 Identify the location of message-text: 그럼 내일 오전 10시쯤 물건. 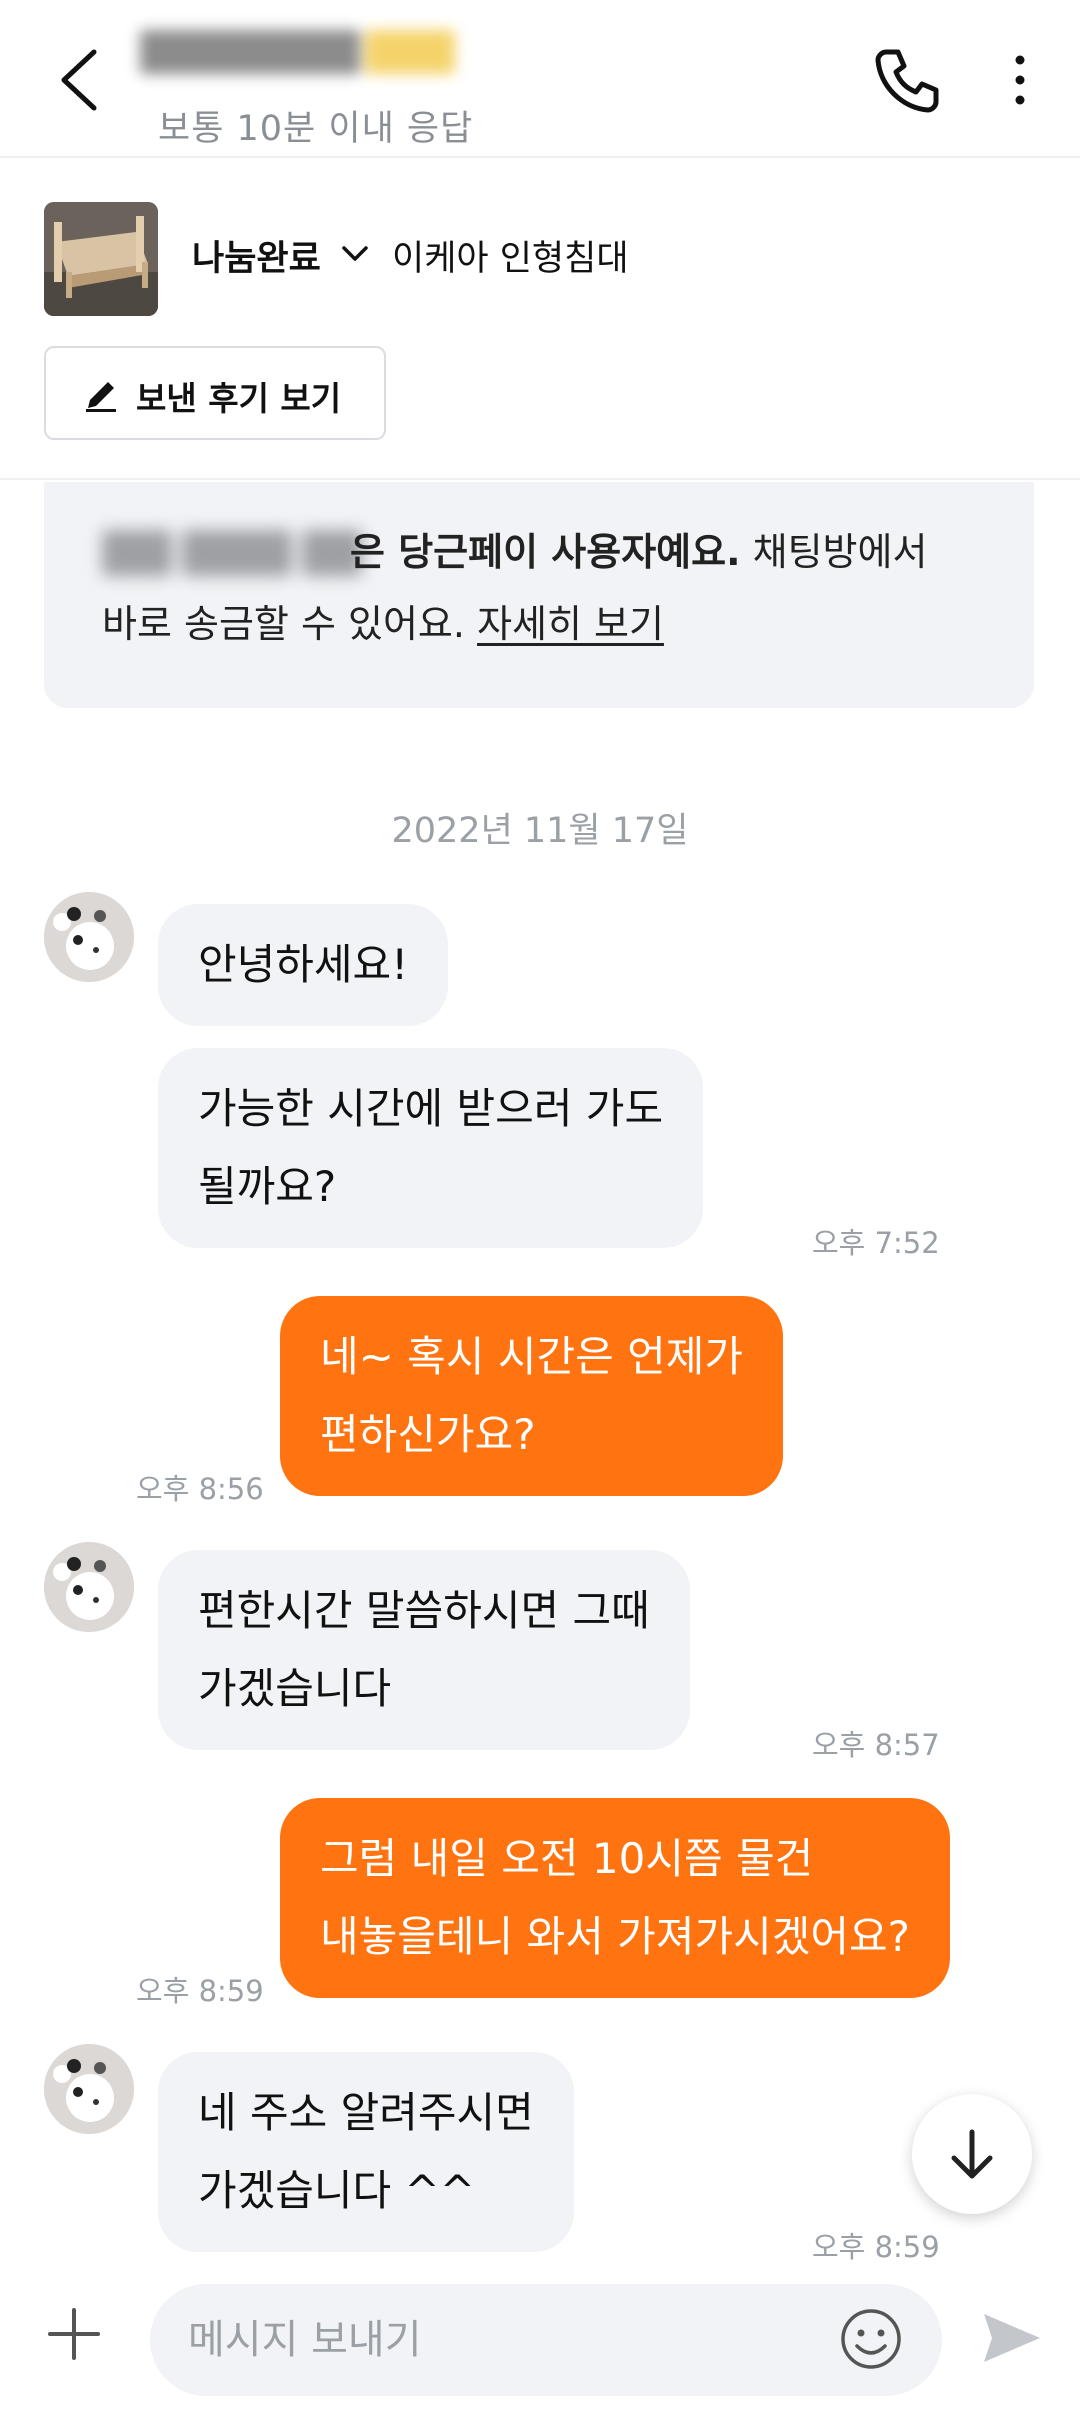
(567, 1858).